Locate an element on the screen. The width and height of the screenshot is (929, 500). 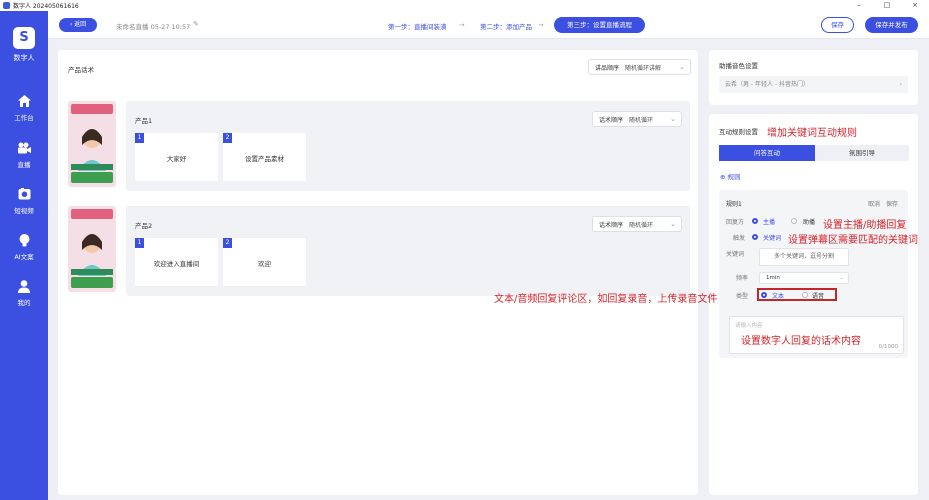
script-text: 欢迎进入直播间 is located at coordinates (176, 264).